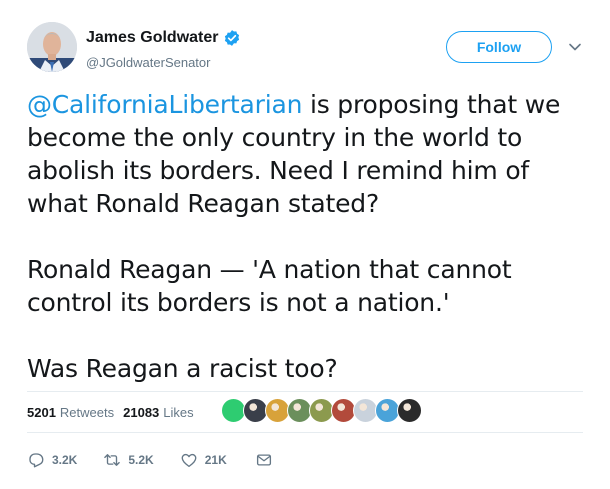 The height and width of the screenshot is (489, 610). Describe the element at coordinates (163, 62) in the screenshot. I see `user-handle: @JGoldwaterSenator` at that location.